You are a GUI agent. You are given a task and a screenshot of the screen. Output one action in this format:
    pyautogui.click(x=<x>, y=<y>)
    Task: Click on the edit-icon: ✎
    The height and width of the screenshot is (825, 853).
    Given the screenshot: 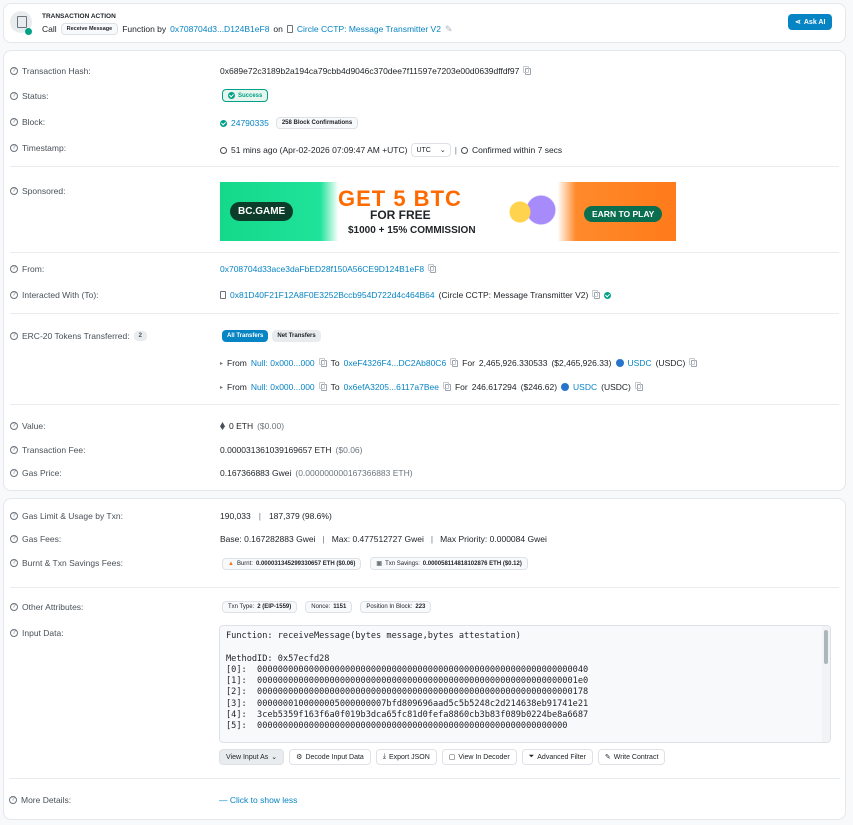 What is the action you would take?
    pyautogui.click(x=449, y=29)
    